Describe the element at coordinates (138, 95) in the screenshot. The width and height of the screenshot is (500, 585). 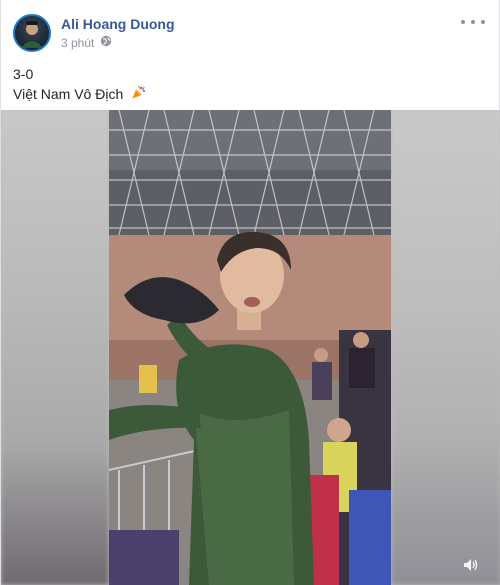
I see `party-popper-icon` at that location.